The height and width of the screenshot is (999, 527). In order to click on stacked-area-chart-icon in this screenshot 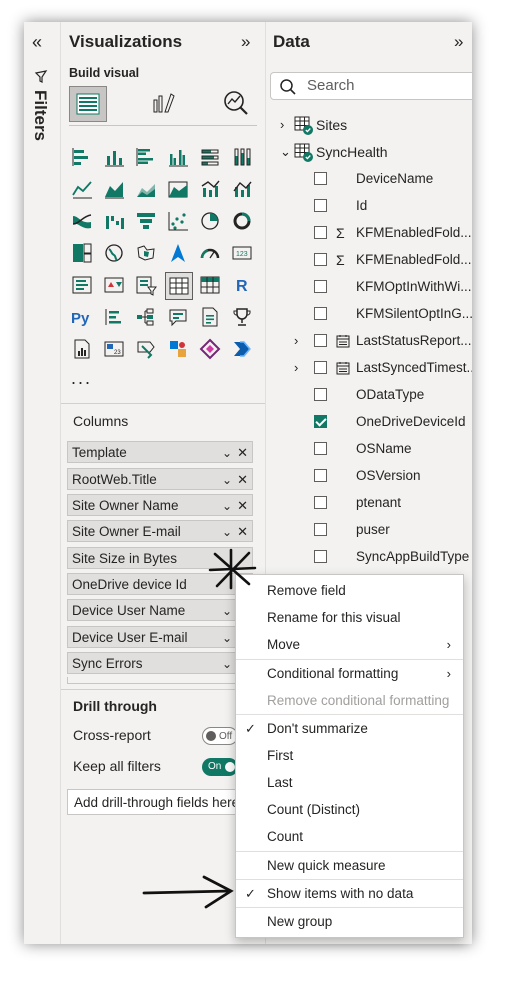, I will do `click(146, 189)`.